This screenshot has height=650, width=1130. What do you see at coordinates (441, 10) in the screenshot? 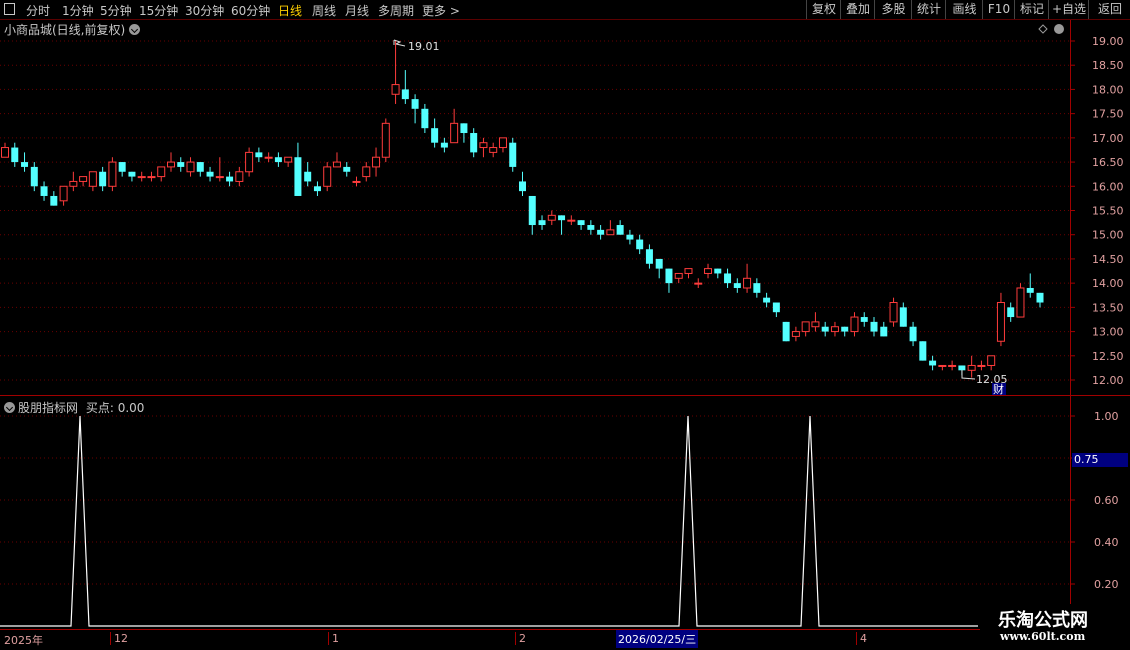
I see `period-tab-more: 更多 >` at bounding box center [441, 10].